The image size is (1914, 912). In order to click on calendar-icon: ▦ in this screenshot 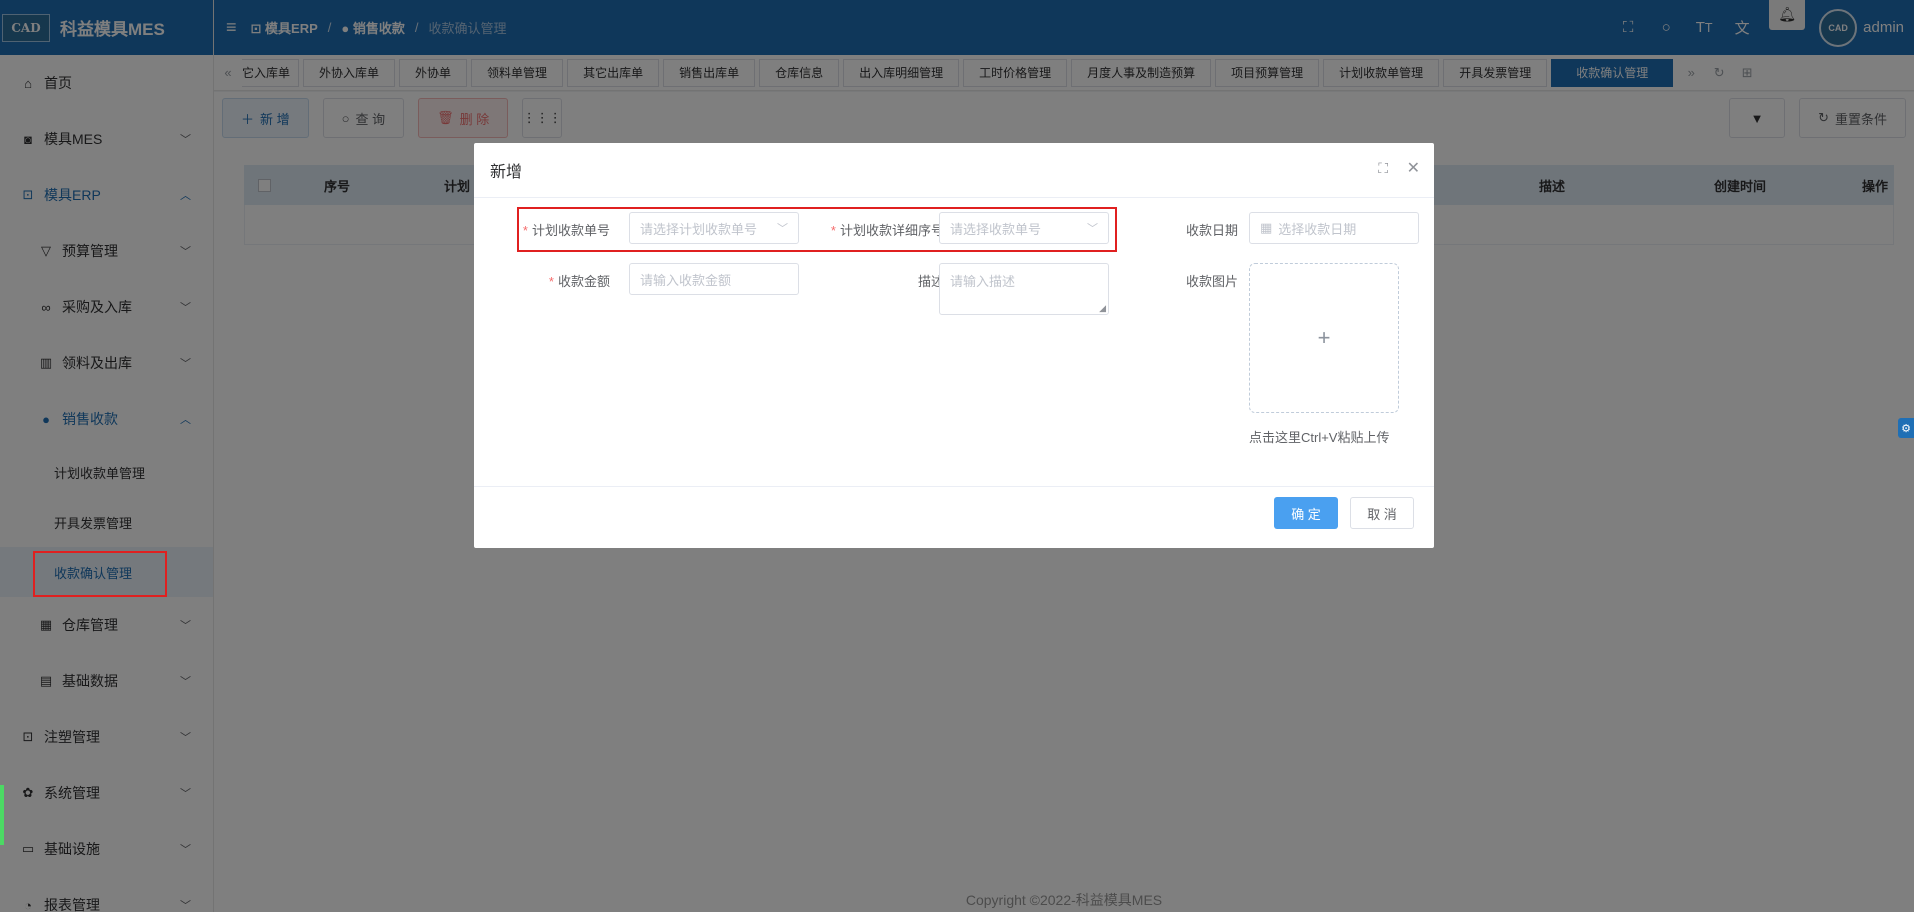, I will do `click(1266, 227)`.